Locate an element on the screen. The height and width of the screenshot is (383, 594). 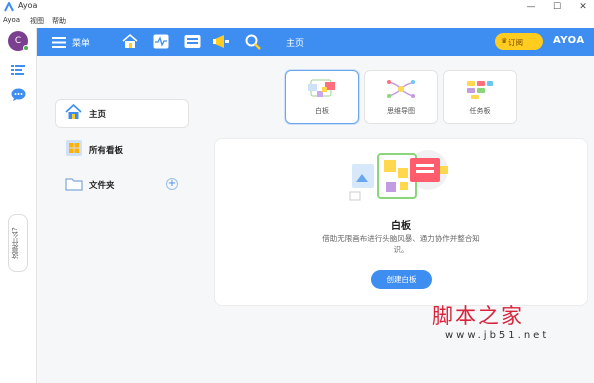
help-tab-label: 这是什么? is located at coordinates (15, 243).